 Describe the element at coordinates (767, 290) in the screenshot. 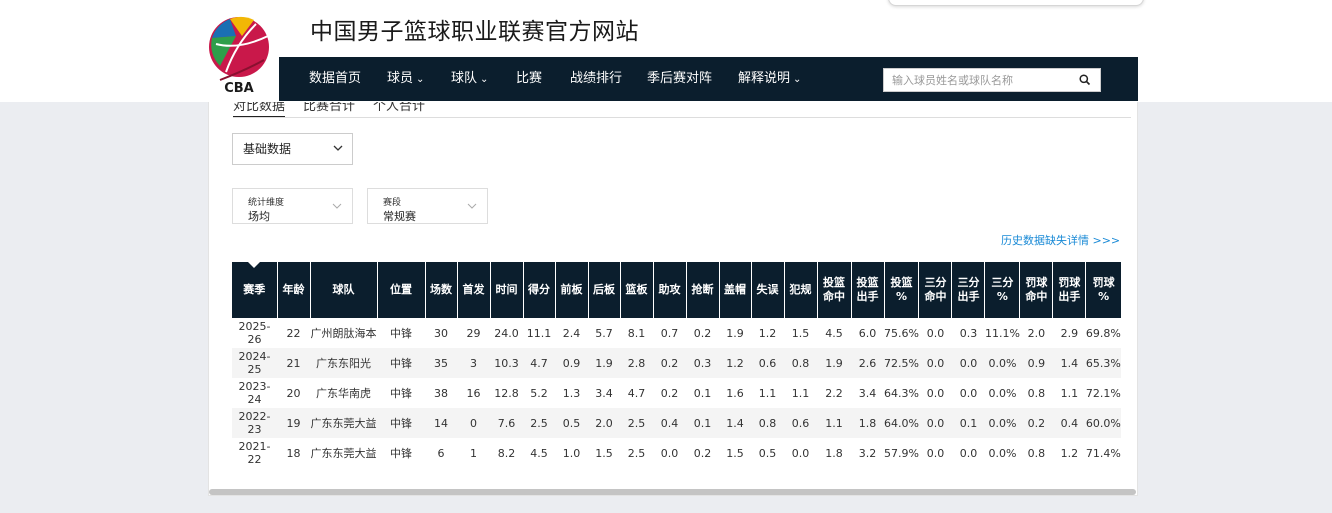

I see `column-header: 失误` at that location.